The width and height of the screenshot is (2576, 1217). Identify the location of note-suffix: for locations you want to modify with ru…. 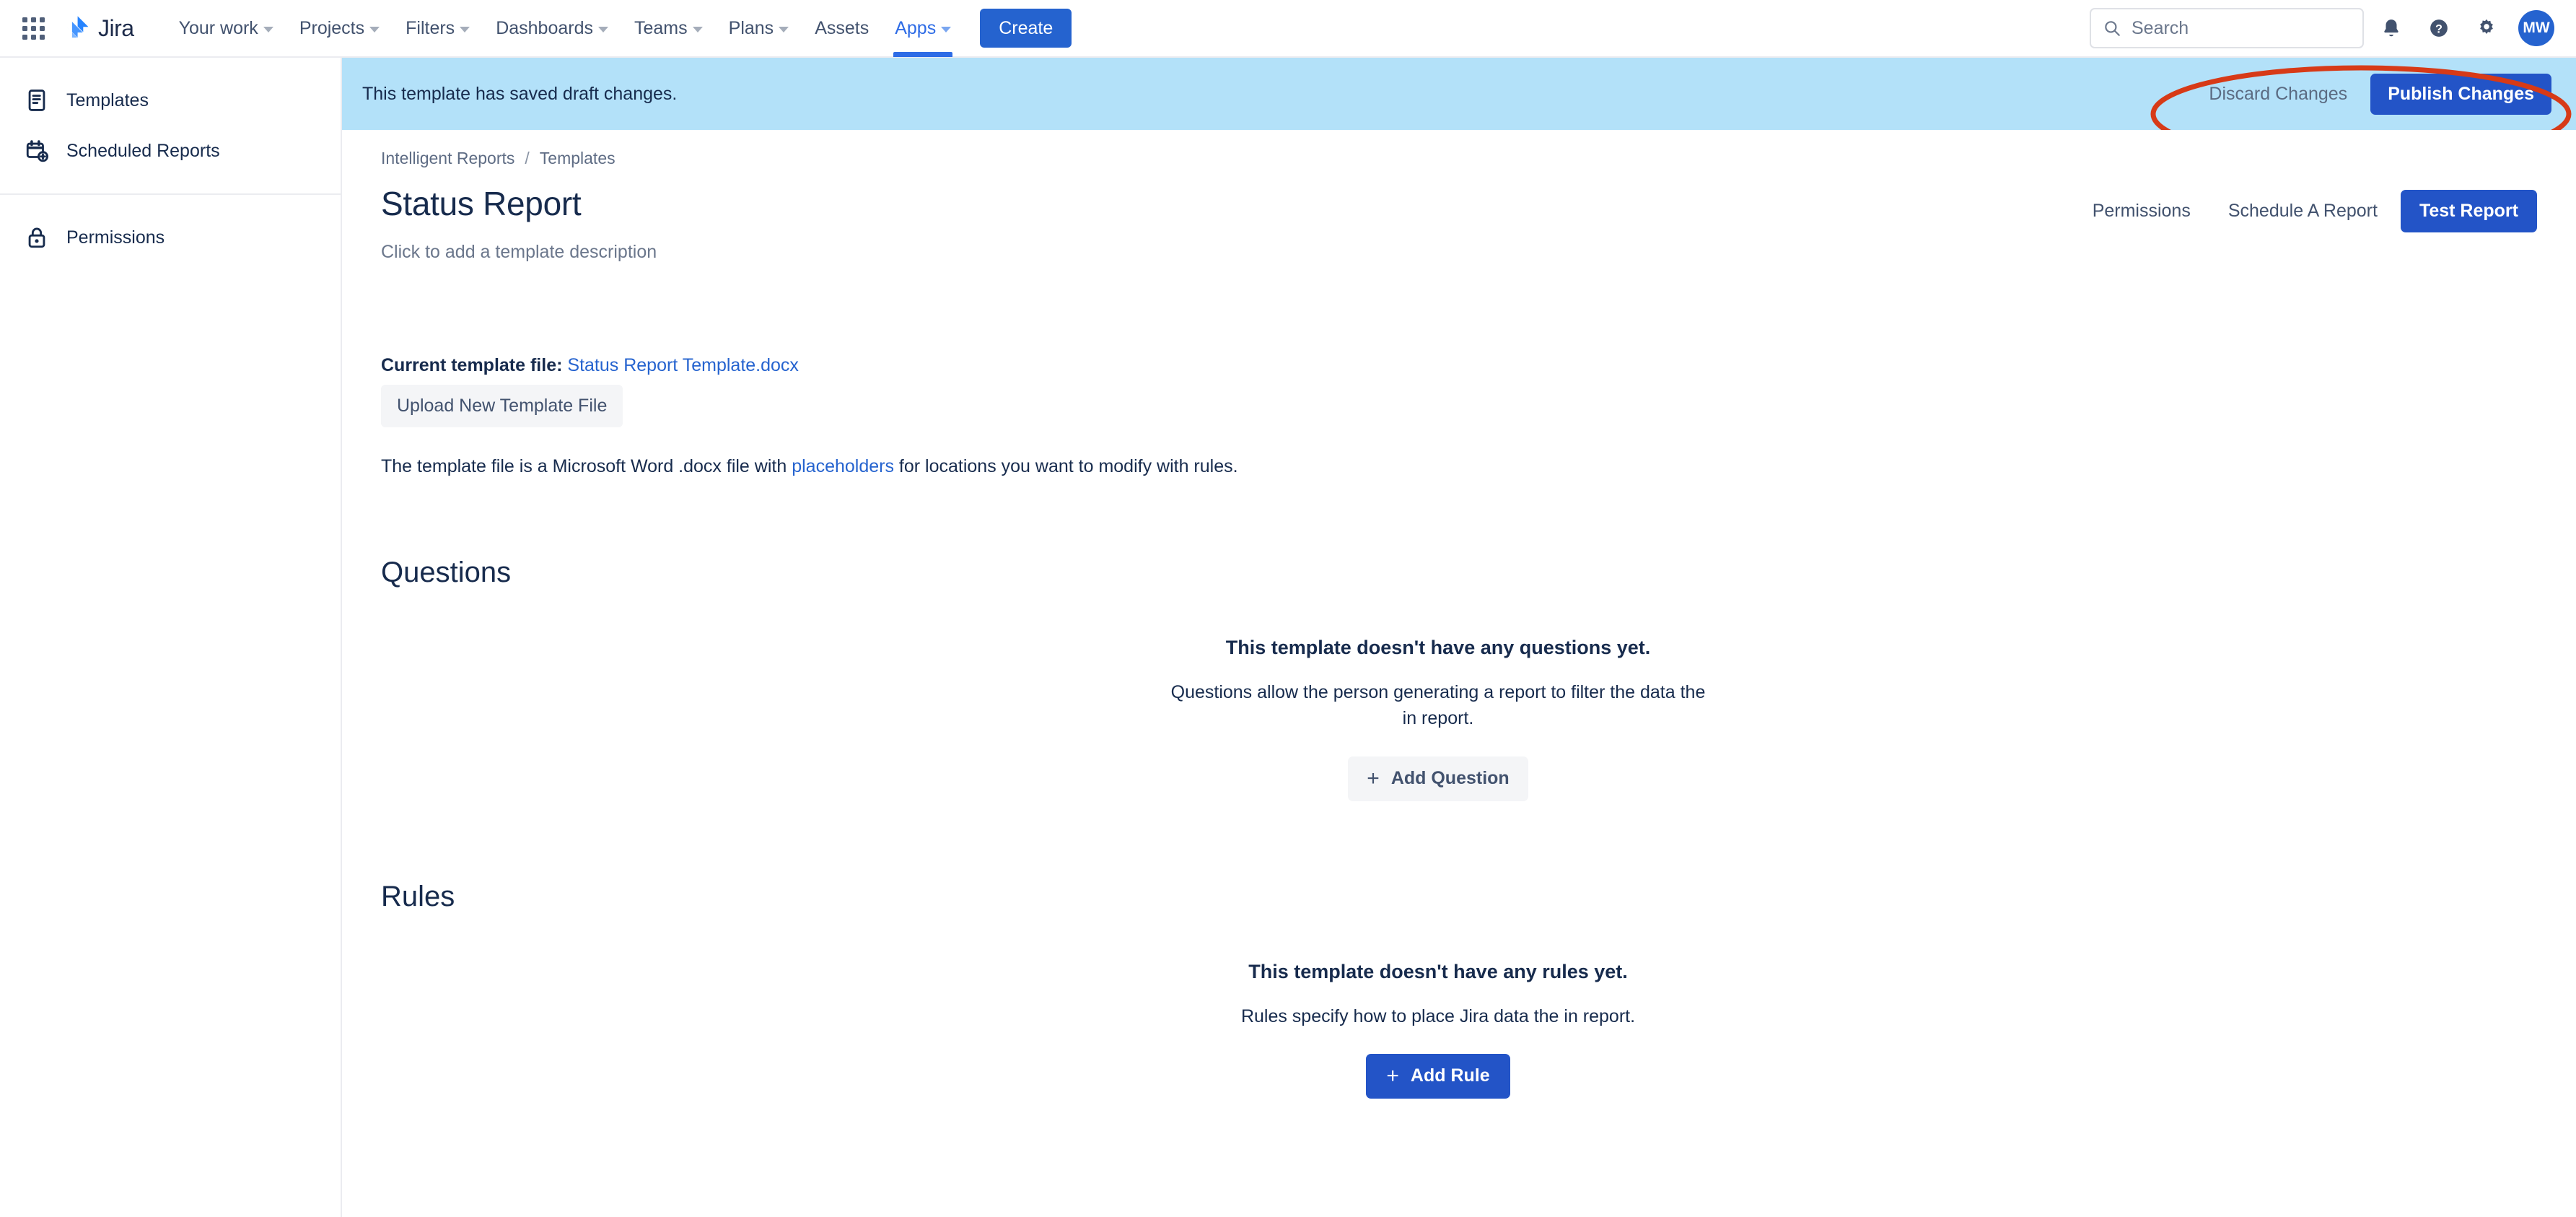
(1065, 466).